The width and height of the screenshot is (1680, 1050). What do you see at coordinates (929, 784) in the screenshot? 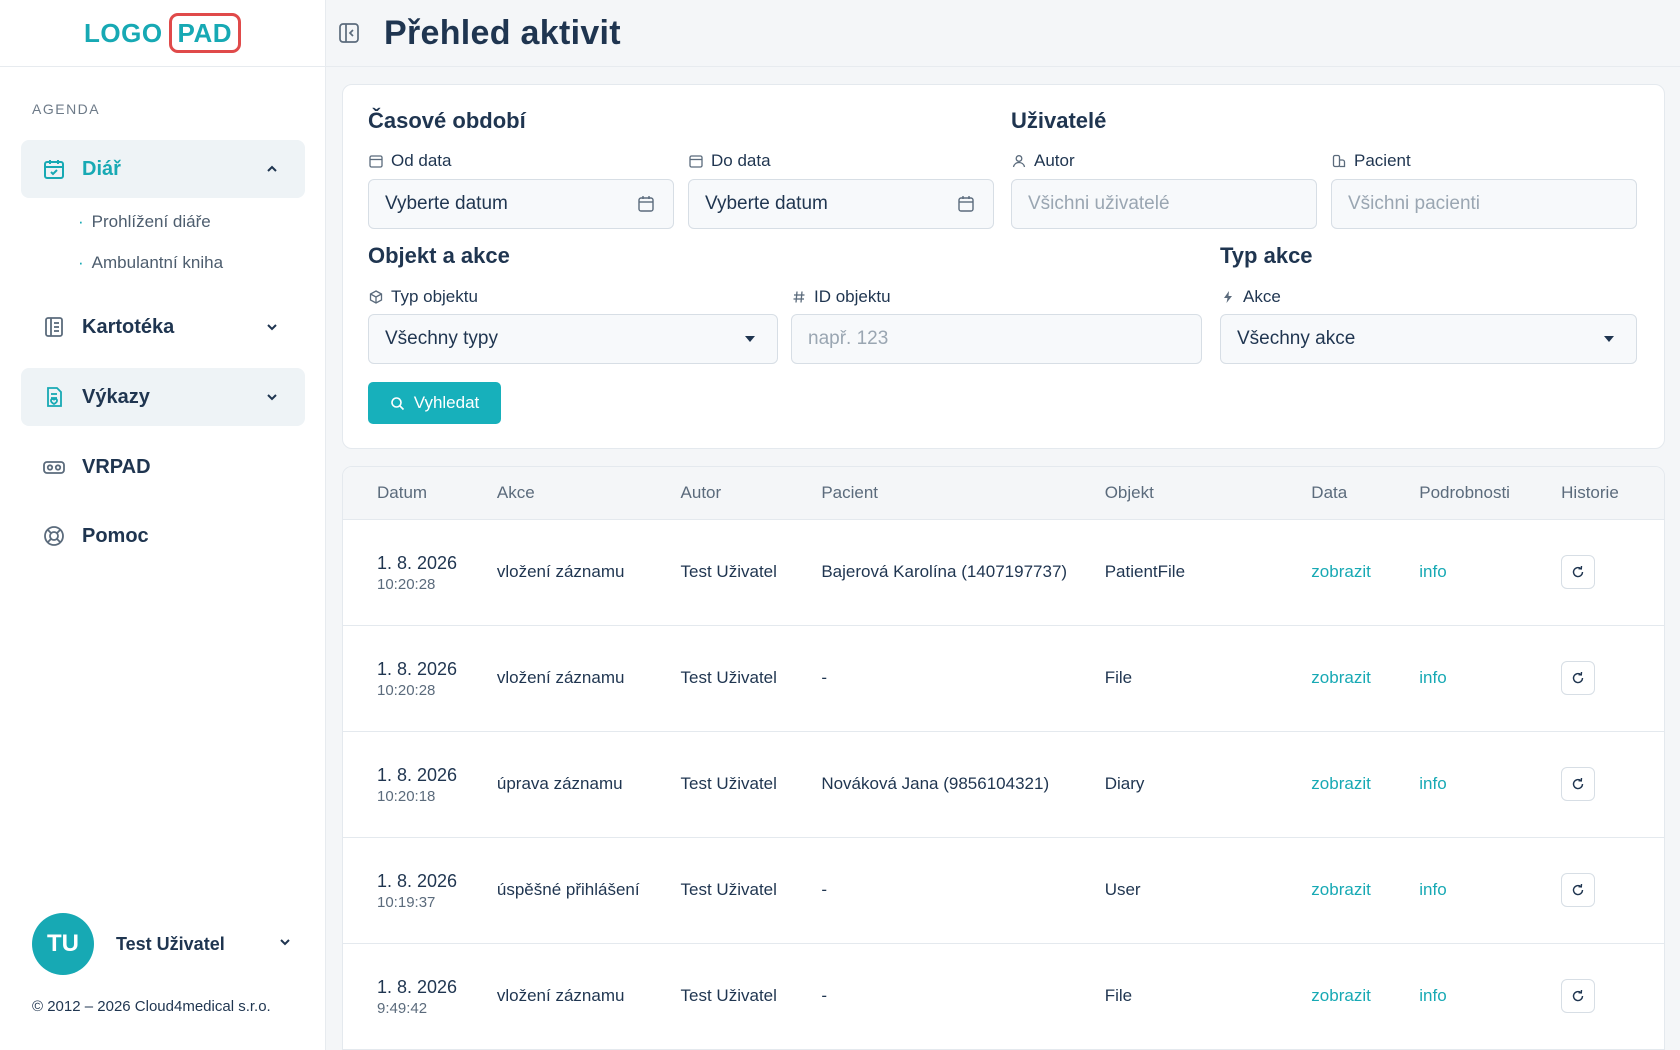
I see `cell-patient: Nováková Jana (9856104321)` at bounding box center [929, 784].